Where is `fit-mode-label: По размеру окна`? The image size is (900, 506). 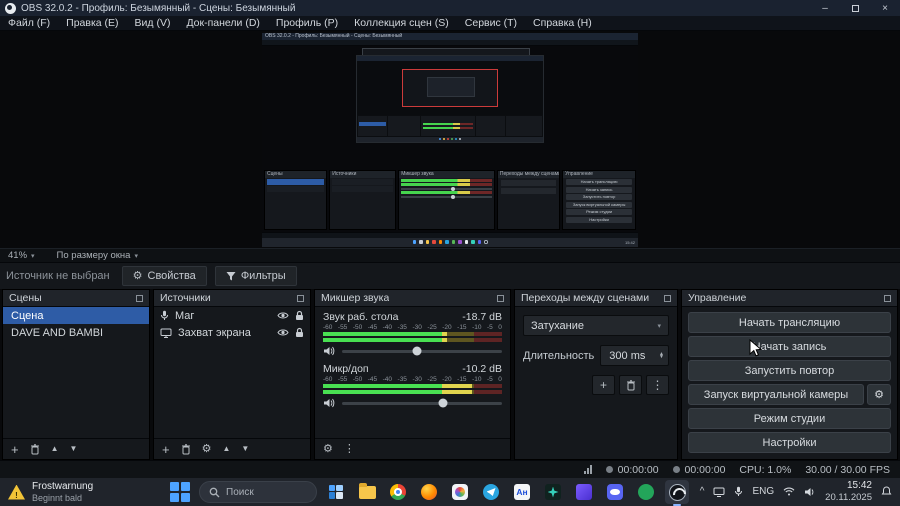 fit-mode-label: По размеру окна is located at coordinates (94, 255).